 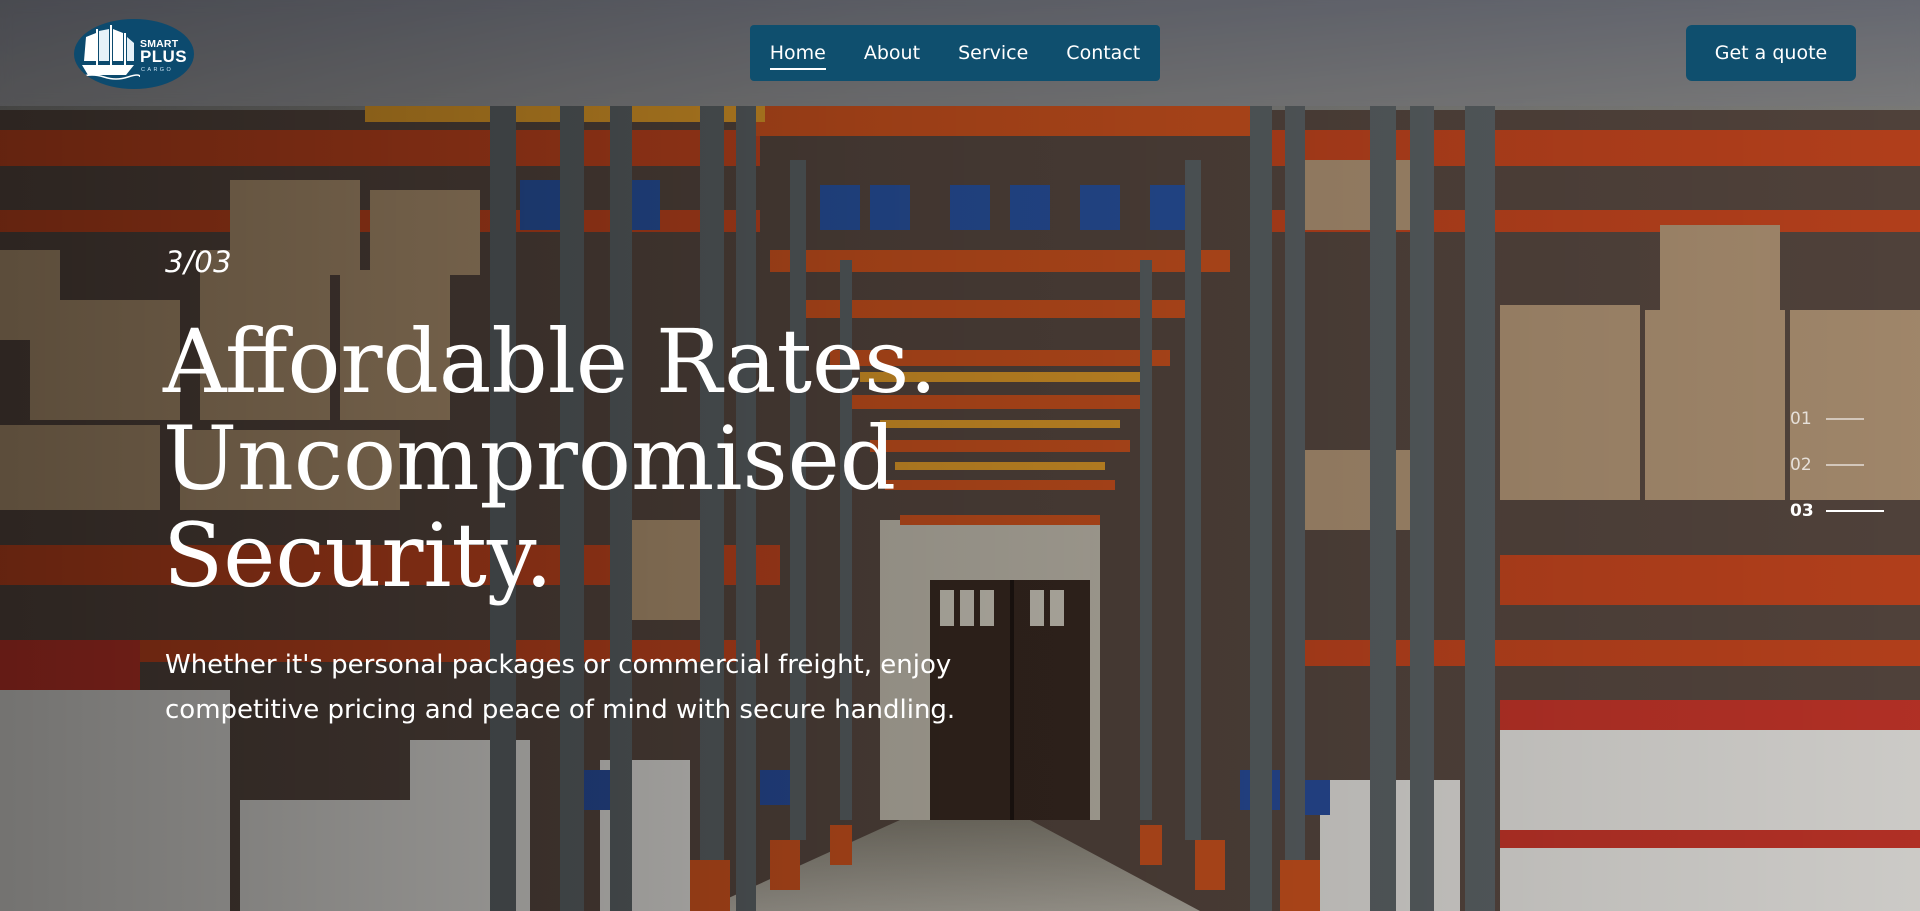 What do you see at coordinates (109, 52) in the screenshot?
I see `ship-icon` at bounding box center [109, 52].